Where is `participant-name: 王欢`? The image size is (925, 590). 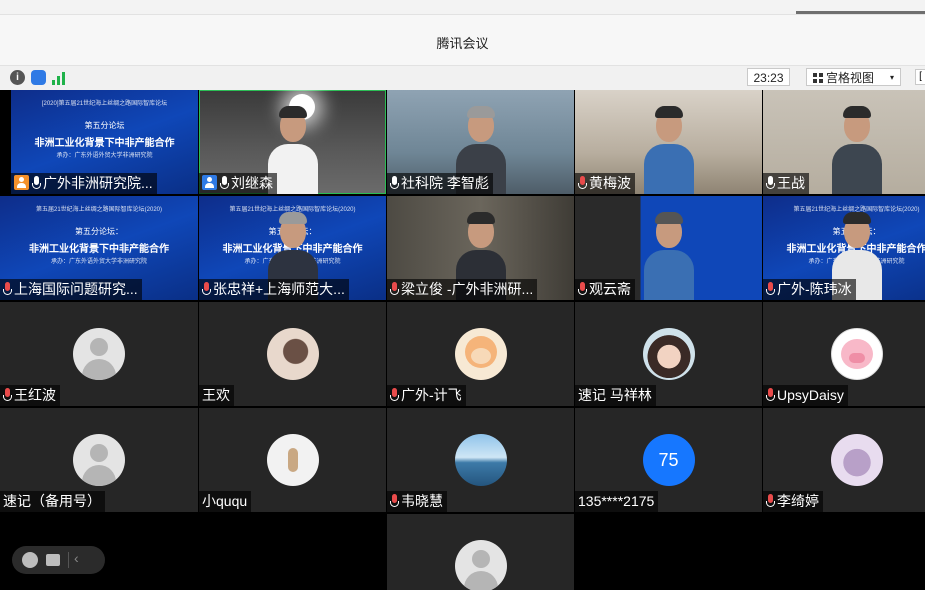
participant-name: 王欢 is located at coordinates (216, 395).